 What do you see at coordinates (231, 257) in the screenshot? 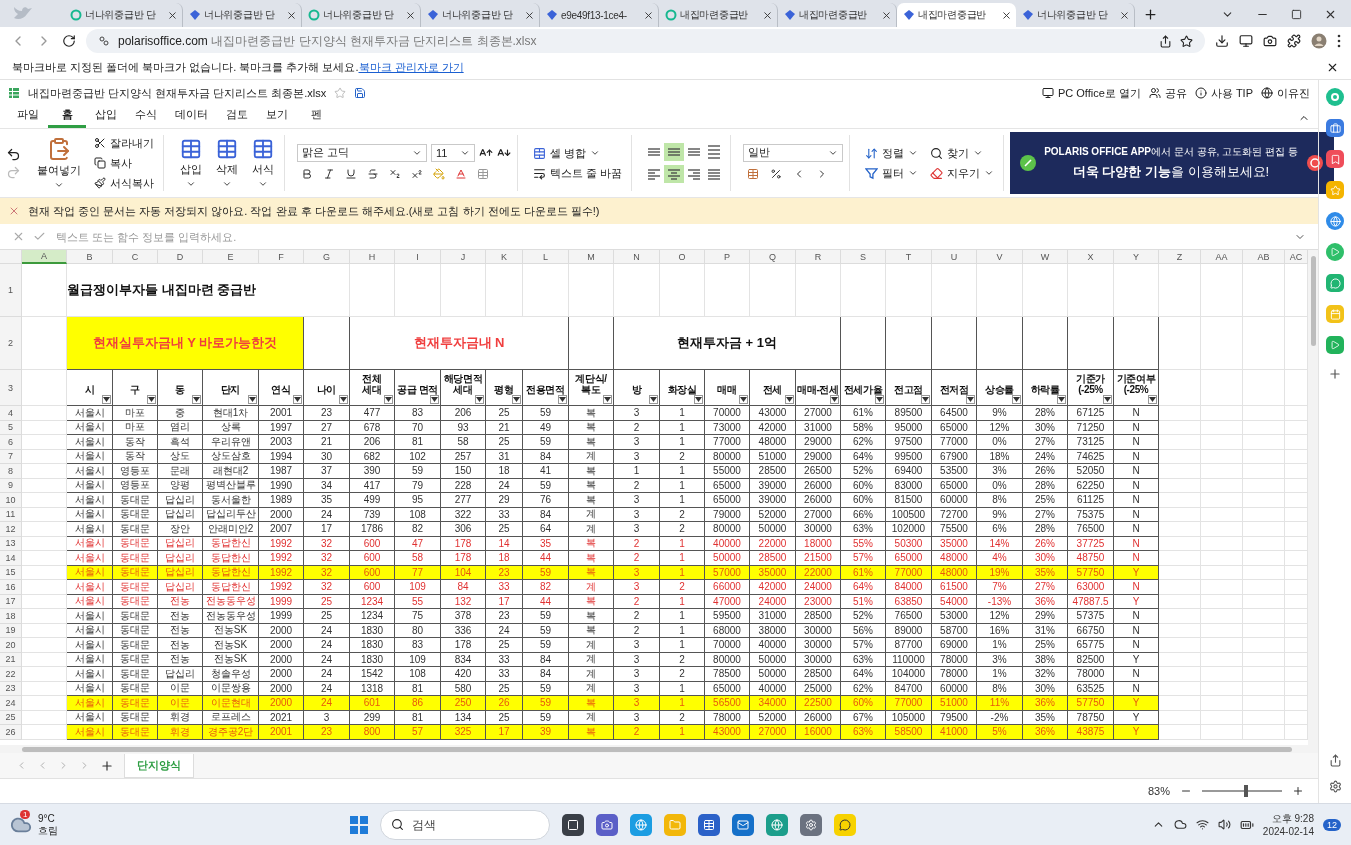
I see `column-header: E` at bounding box center [231, 257].